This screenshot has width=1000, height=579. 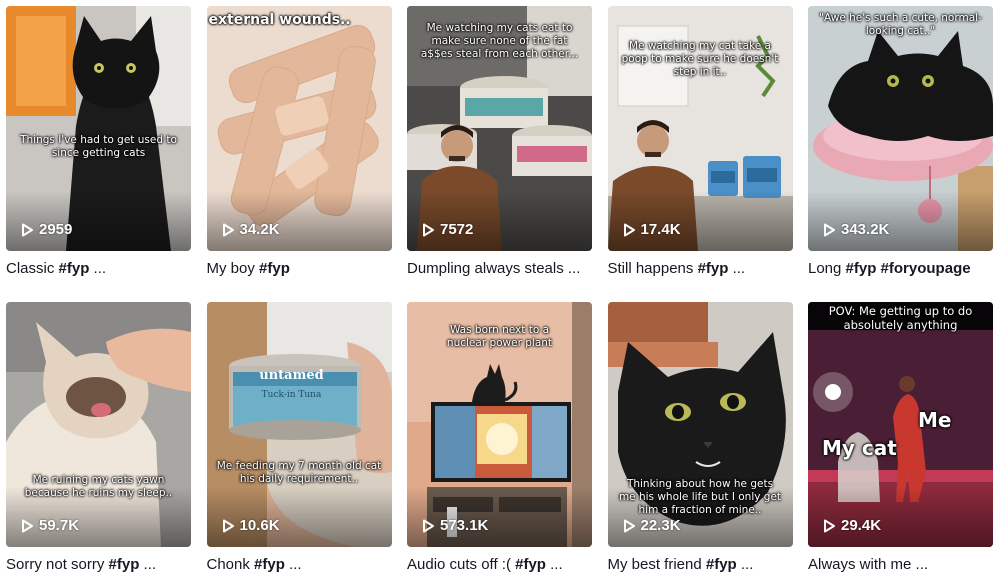 What do you see at coordinates (935, 420) in the screenshot?
I see `video-overlay-label: Me` at bounding box center [935, 420].